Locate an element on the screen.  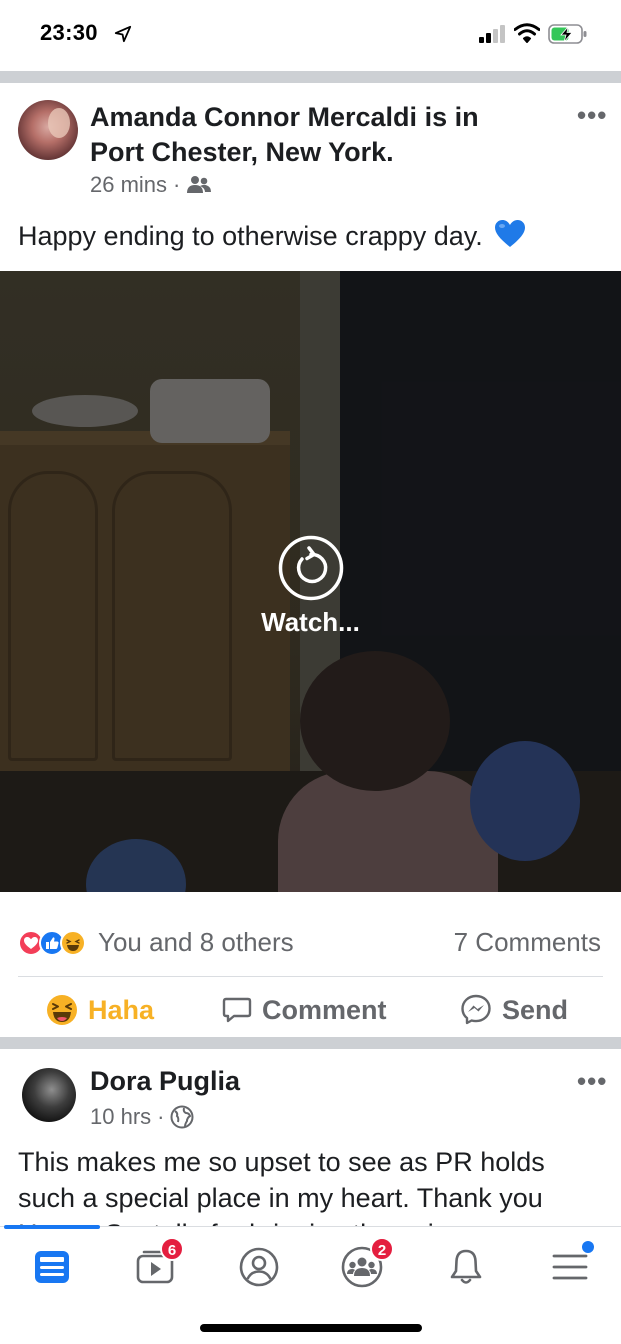
tab-watch: 6 is located at coordinates (156, 1267).